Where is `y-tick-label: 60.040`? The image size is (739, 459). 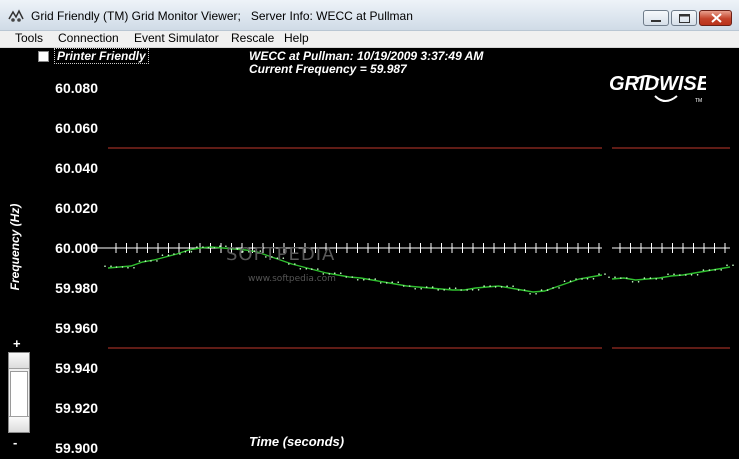 y-tick-label: 60.040 is located at coordinates (76, 168).